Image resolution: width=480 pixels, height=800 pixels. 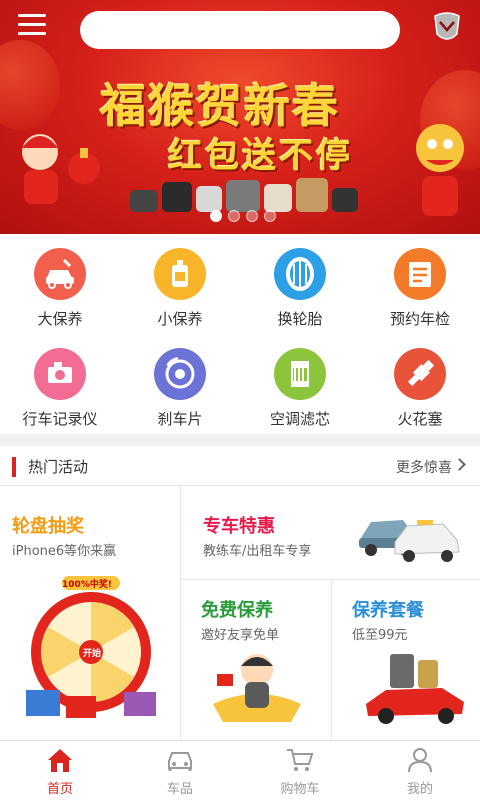 What do you see at coordinates (240, 635) in the screenshot?
I see `promo-subtitle: 邀好友享免单` at bounding box center [240, 635].